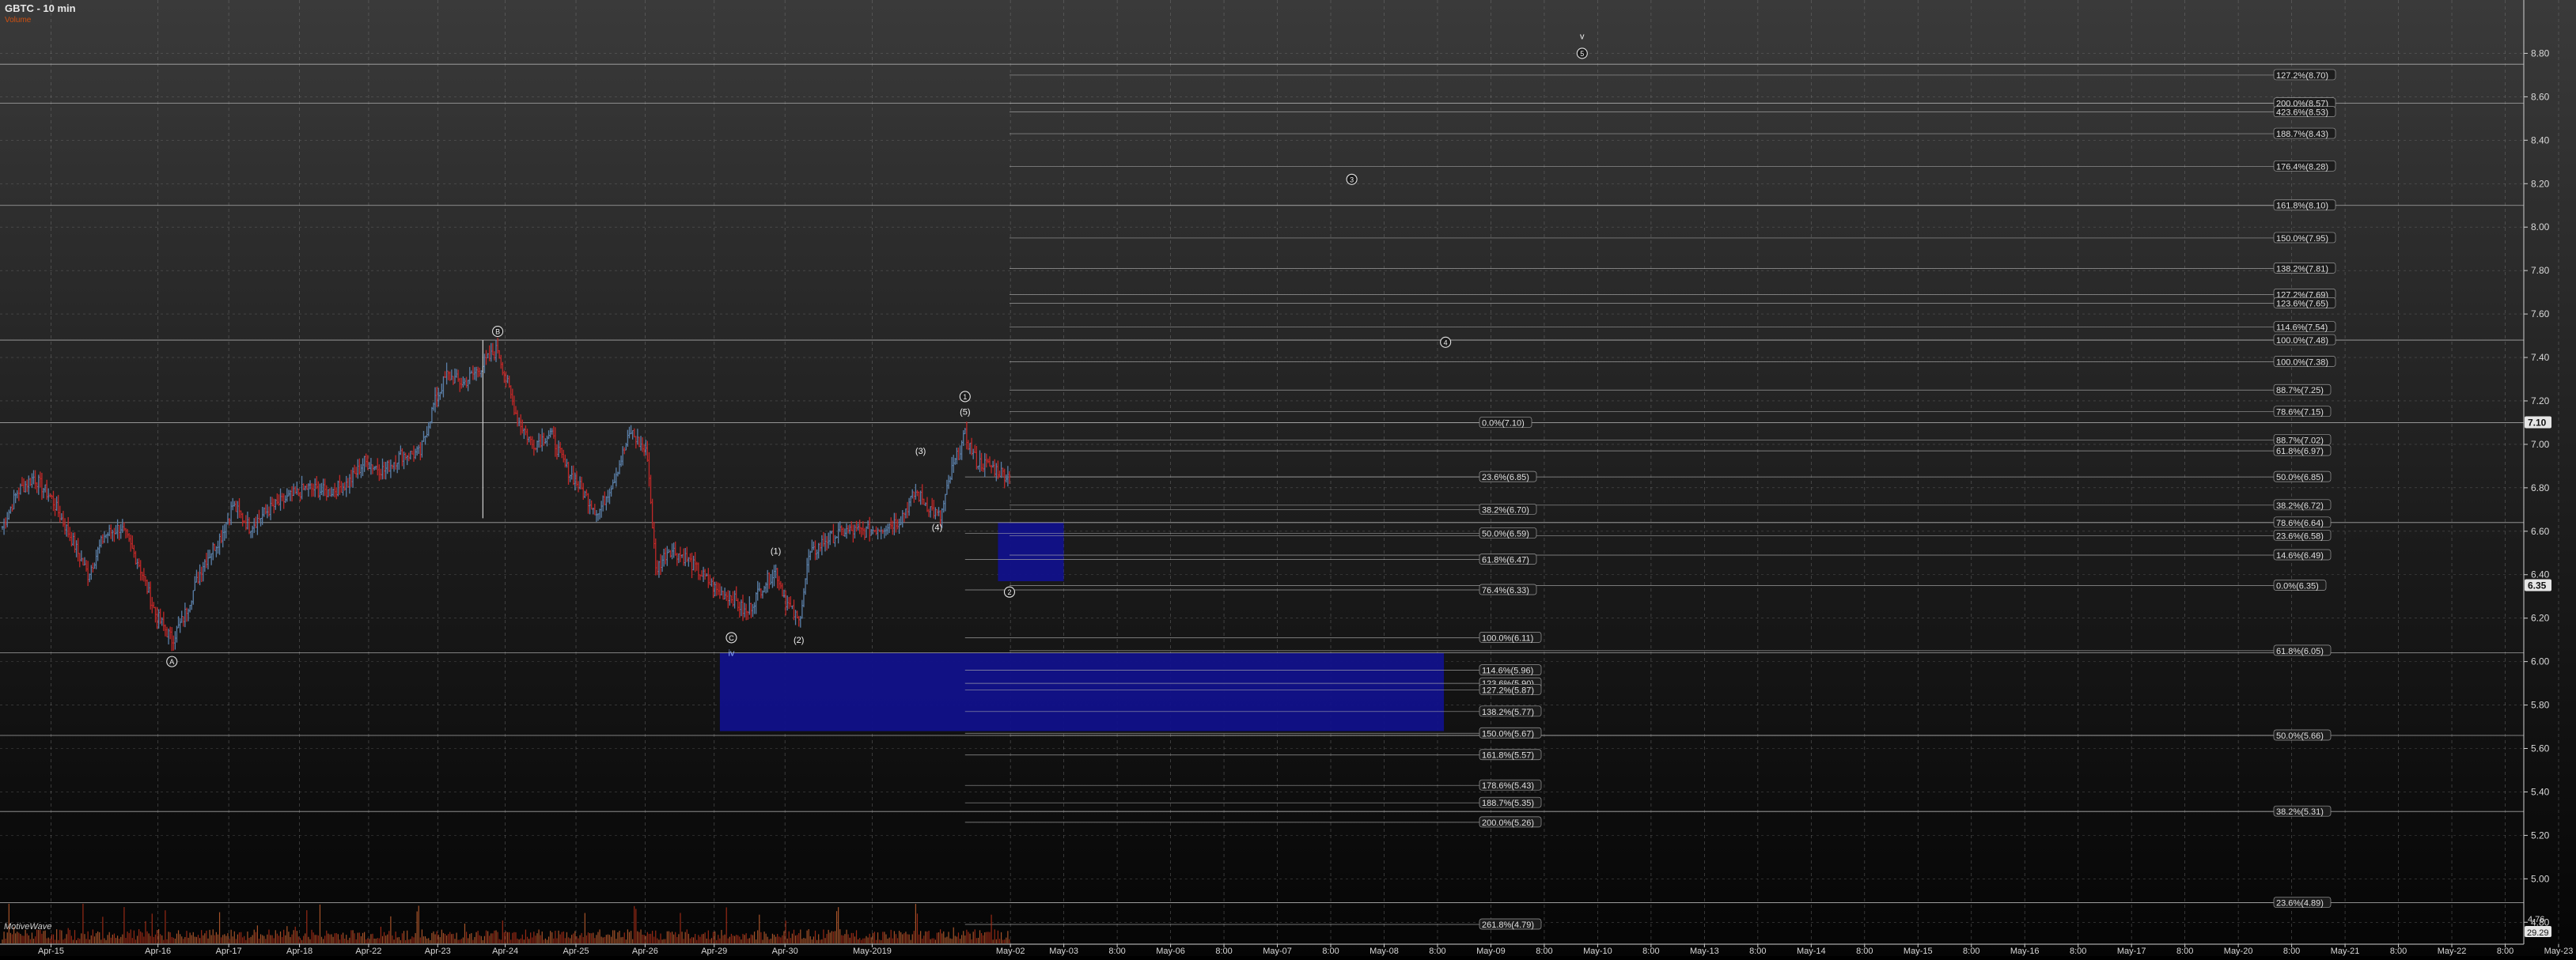  What do you see at coordinates (2540, 96) in the screenshot?
I see `y-tick-label: 8.60` at bounding box center [2540, 96].